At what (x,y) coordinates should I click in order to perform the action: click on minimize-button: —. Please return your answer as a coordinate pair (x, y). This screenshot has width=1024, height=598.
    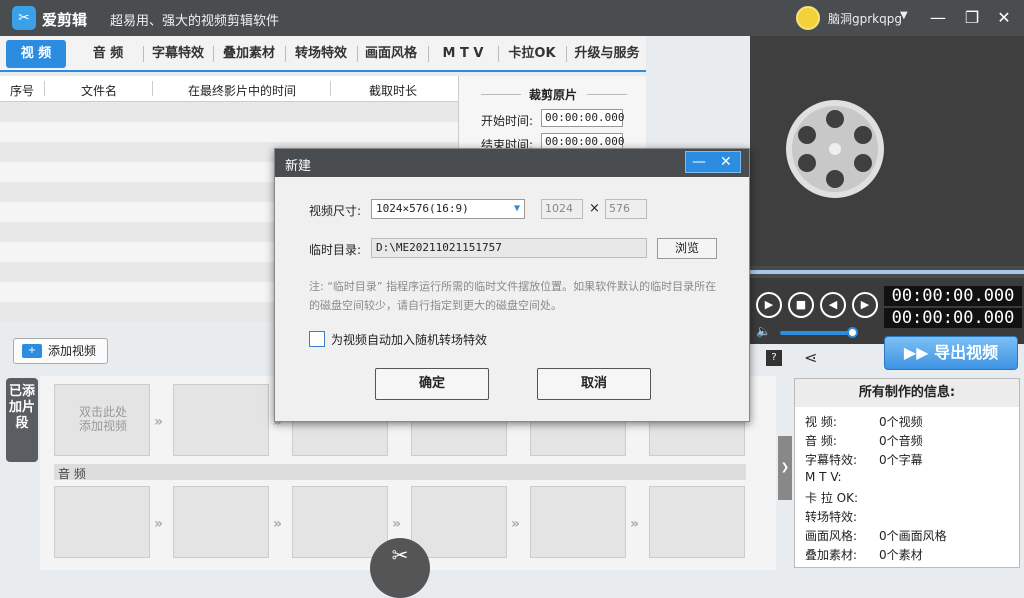
    Looking at the image, I should click on (938, 18).